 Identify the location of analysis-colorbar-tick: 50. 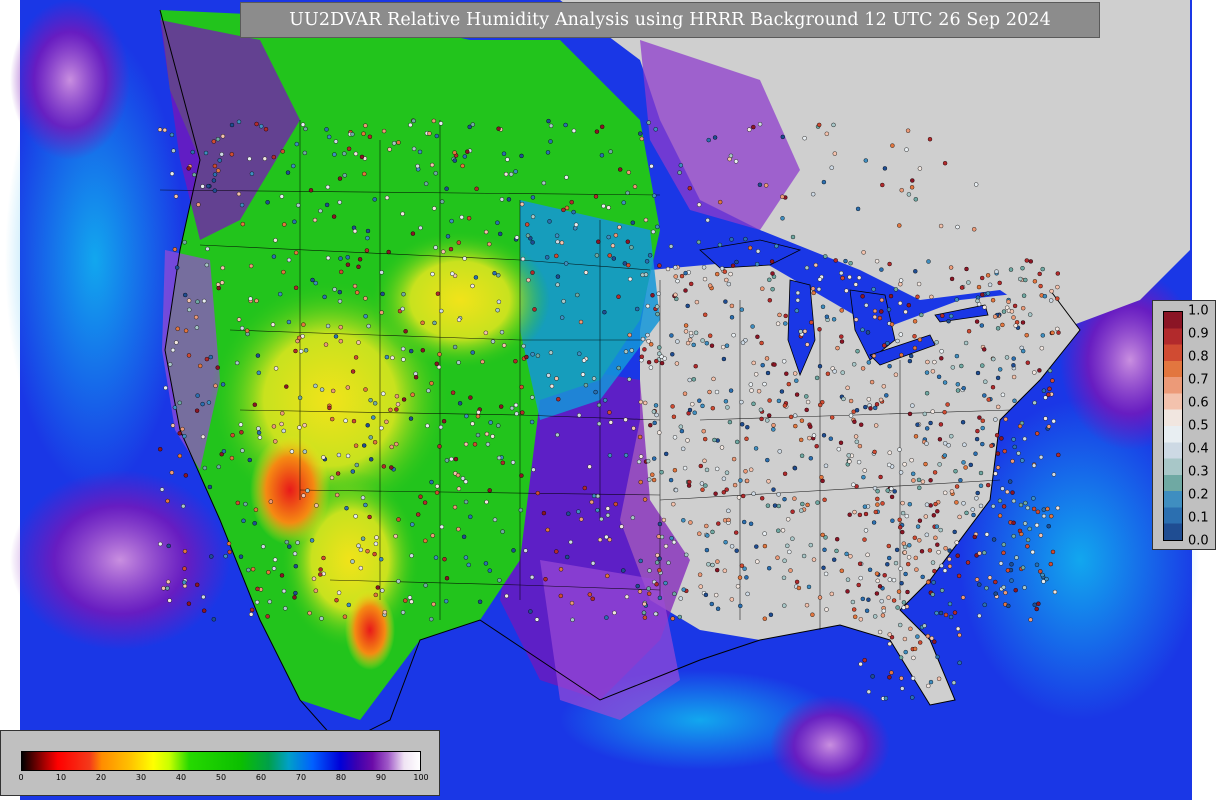
(221, 777).